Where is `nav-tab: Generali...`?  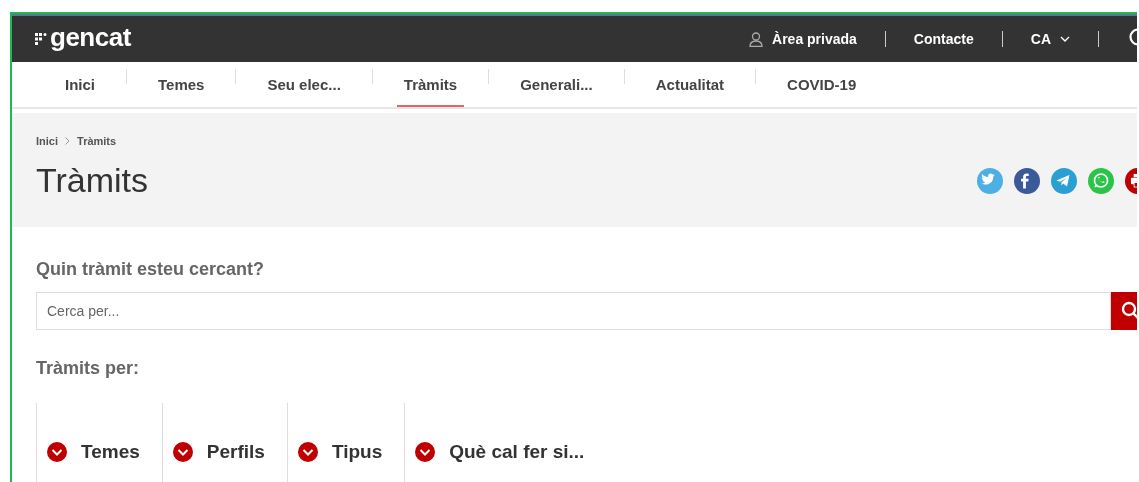 nav-tab: Generali... is located at coordinates (556, 84).